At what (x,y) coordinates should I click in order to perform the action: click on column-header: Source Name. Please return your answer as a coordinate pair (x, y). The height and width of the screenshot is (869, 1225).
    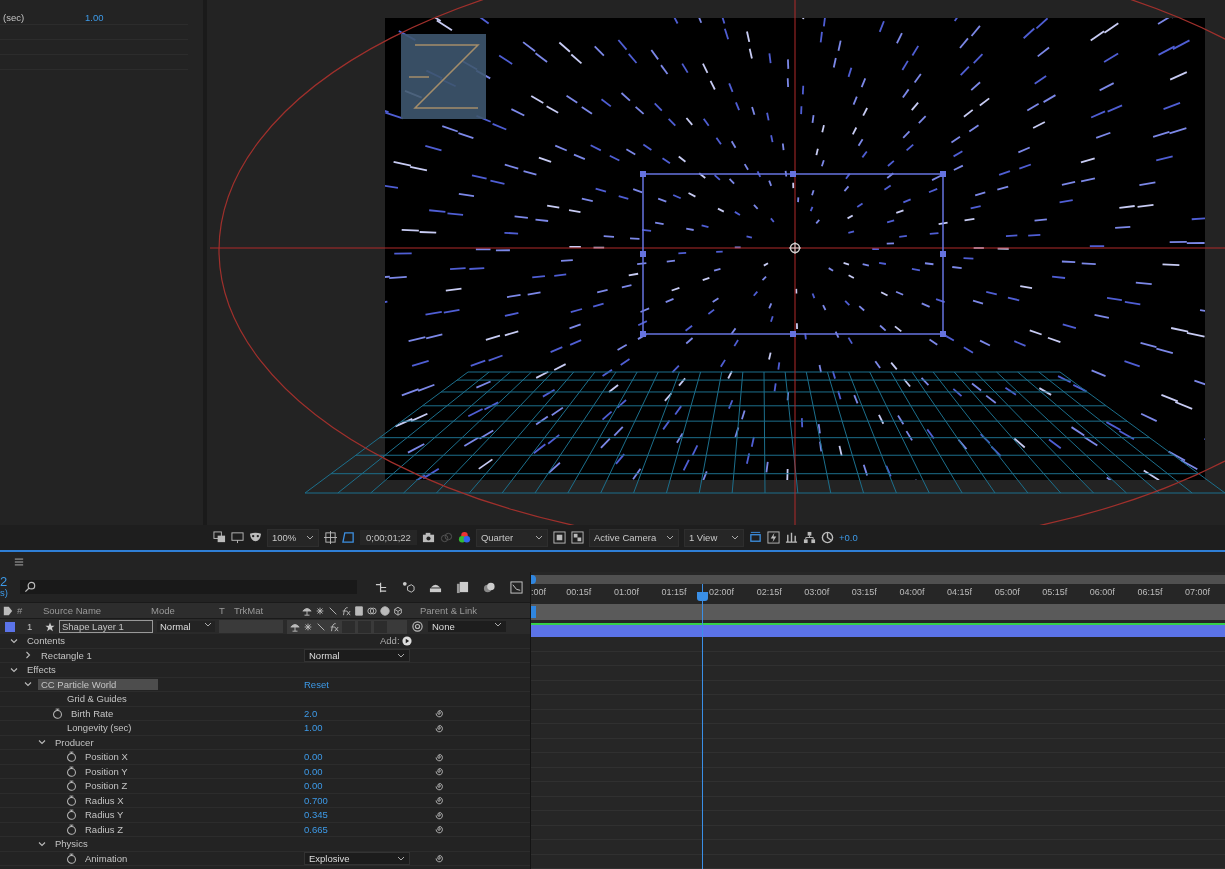
    Looking at the image, I should click on (95, 610).